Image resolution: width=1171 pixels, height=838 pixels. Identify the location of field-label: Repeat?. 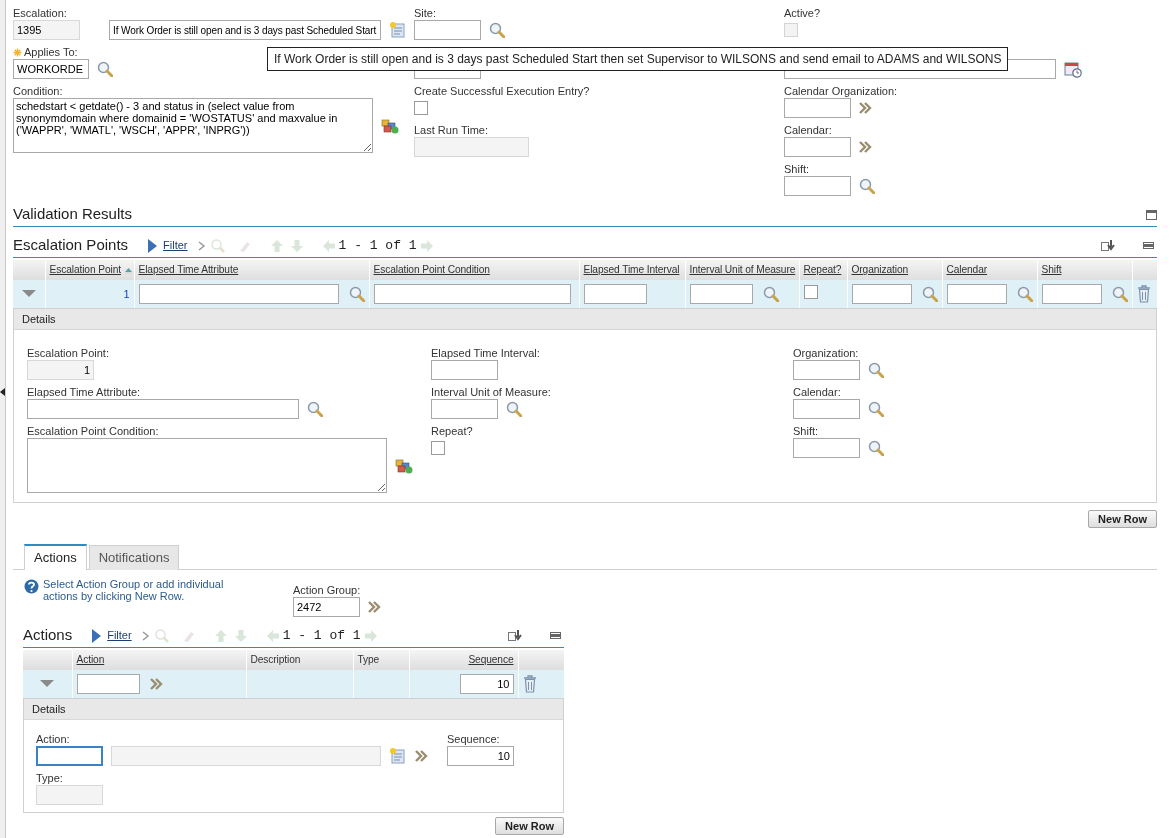
(452, 431).